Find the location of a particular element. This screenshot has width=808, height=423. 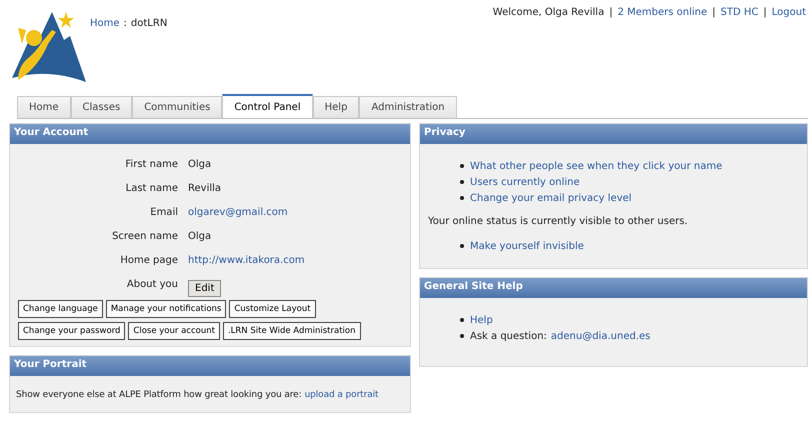

panel-header: General Site Help is located at coordinates (613, 288).